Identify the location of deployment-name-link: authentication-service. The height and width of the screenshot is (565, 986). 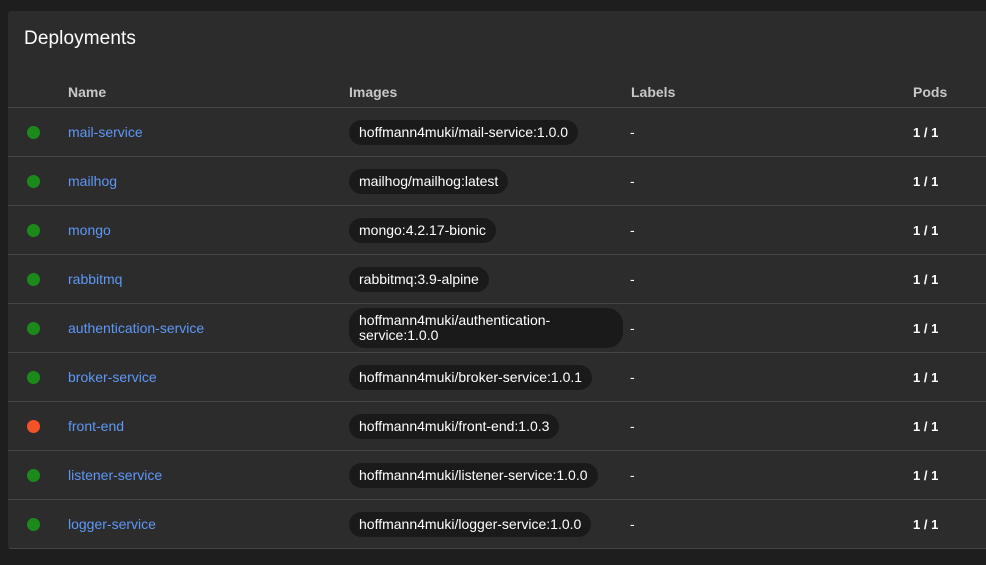
(136, 328).